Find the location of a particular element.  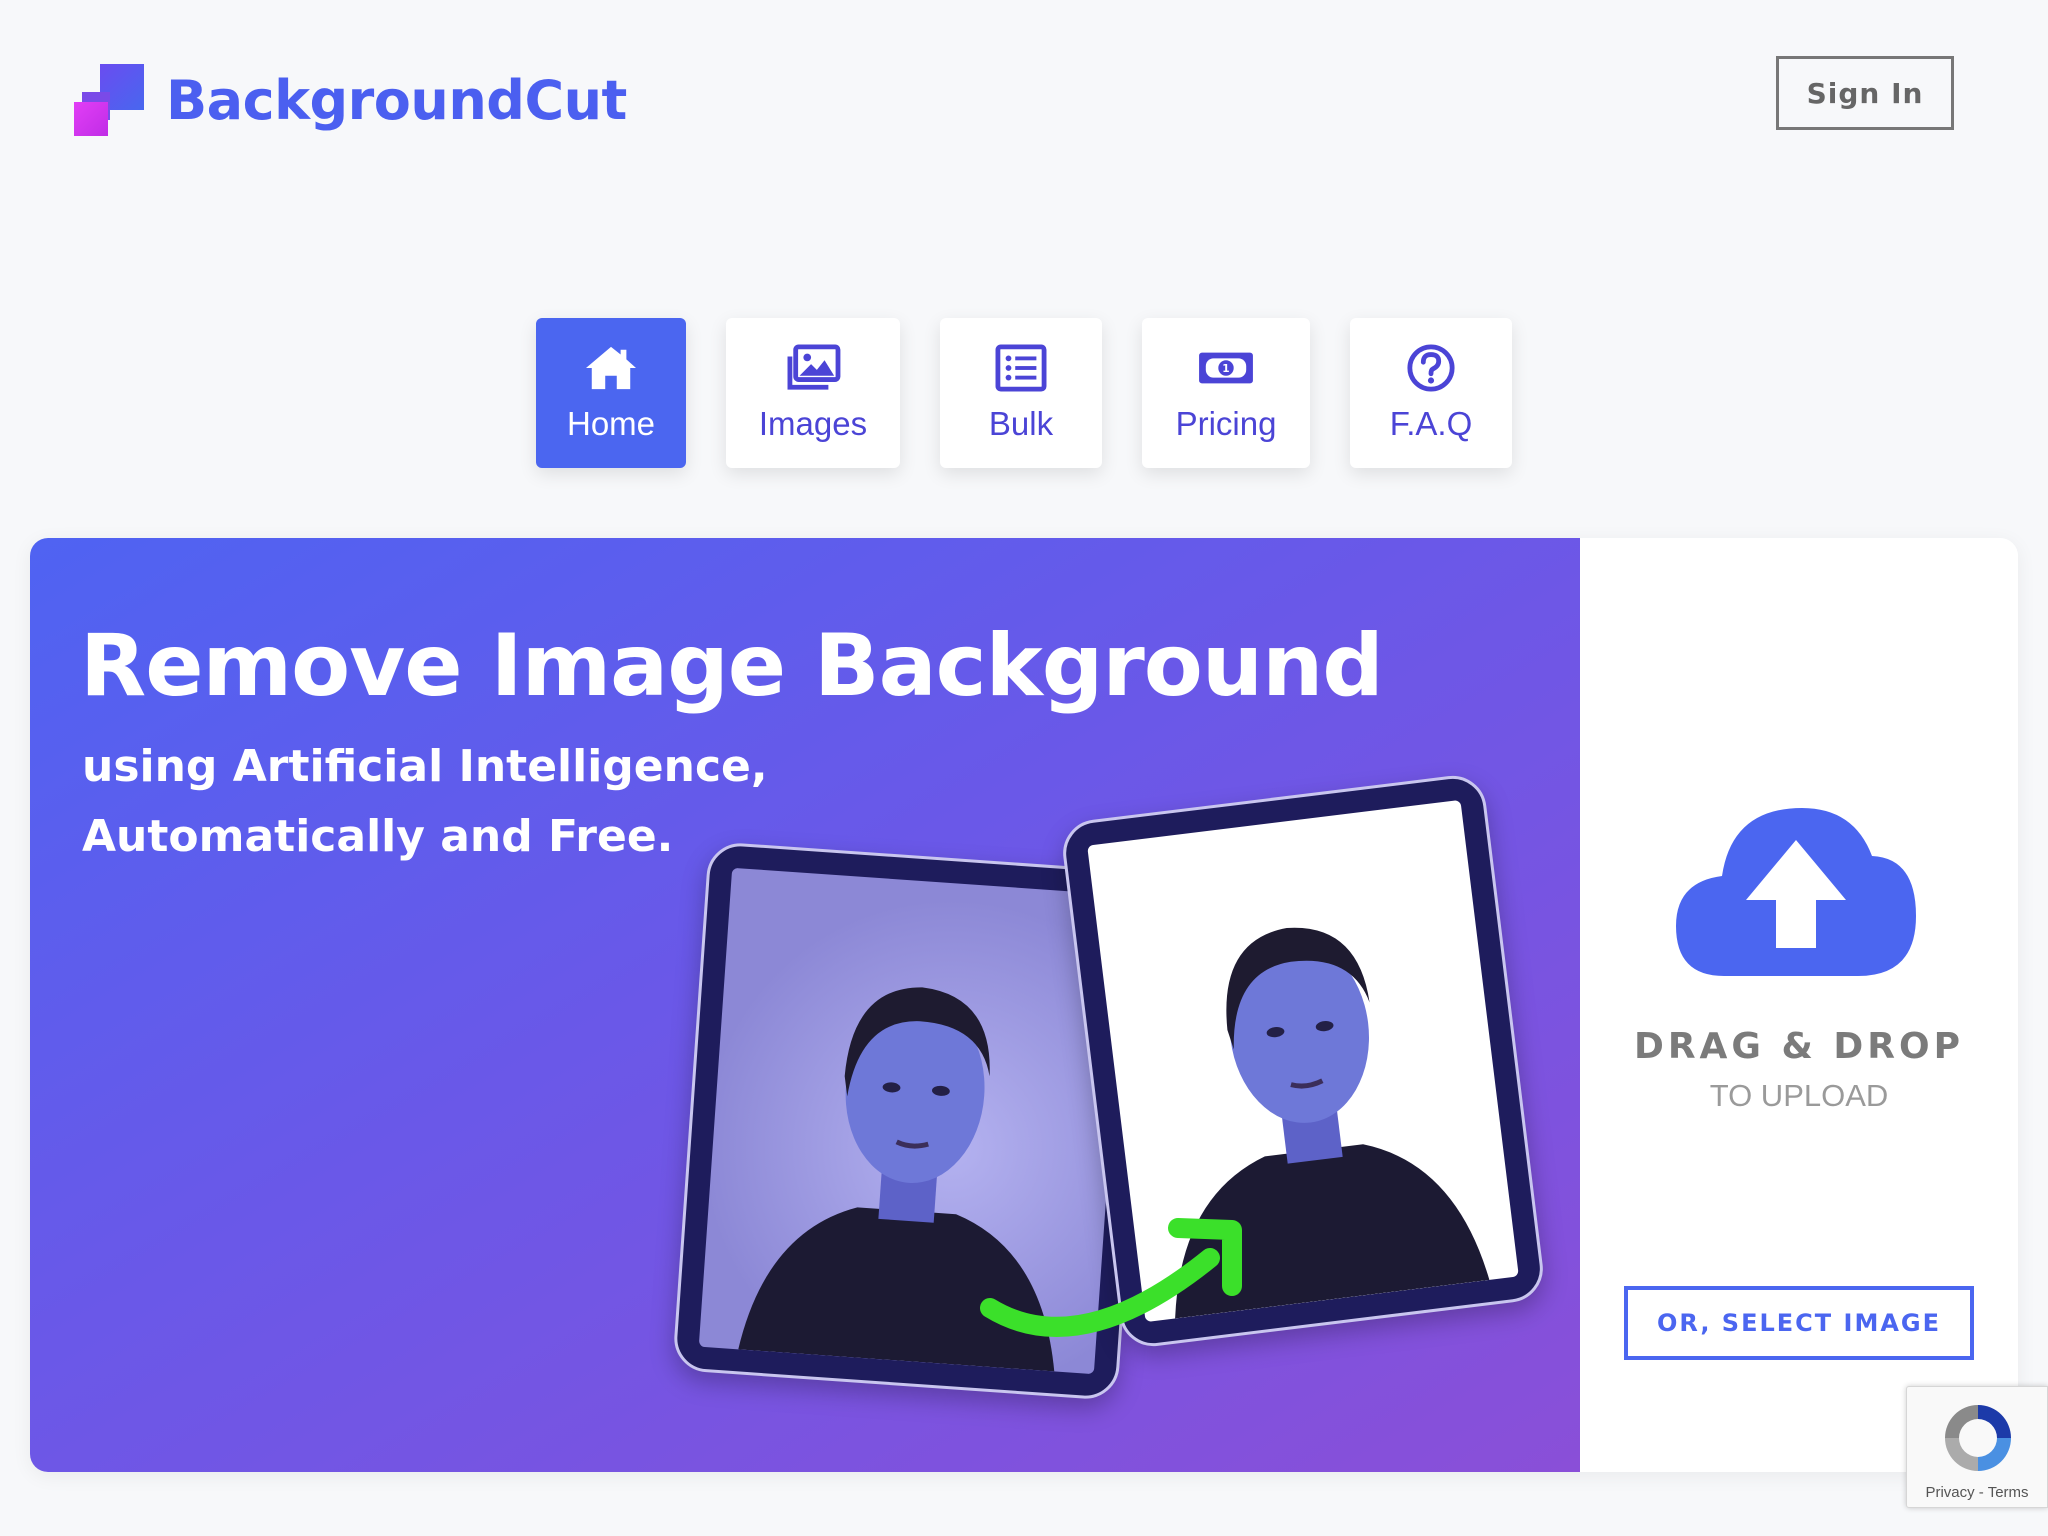

nav-label-bulk: Bulk is located at coordinates (1021, 423).